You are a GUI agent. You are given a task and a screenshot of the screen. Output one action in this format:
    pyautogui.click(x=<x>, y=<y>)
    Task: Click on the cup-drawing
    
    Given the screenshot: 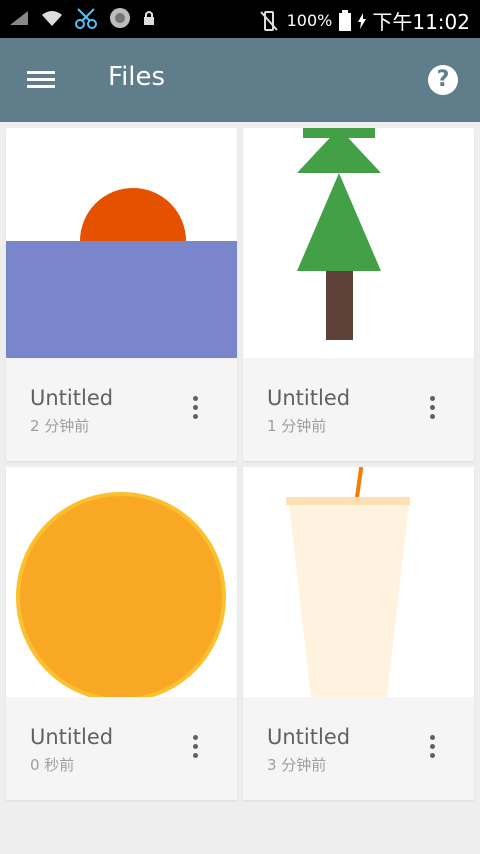 What is the action you would take?
    pyautogui.click(x=348, y=582)
    